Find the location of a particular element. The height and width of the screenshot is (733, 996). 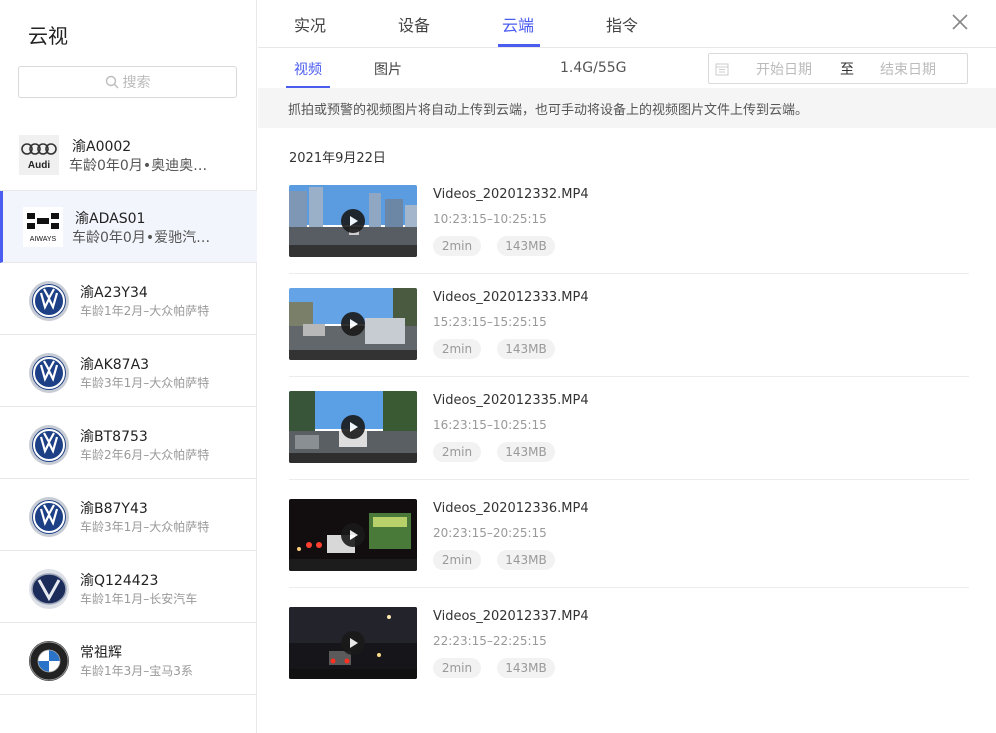

vehicle-plate: 渝Q124423 is located at coordinates (119, 581).